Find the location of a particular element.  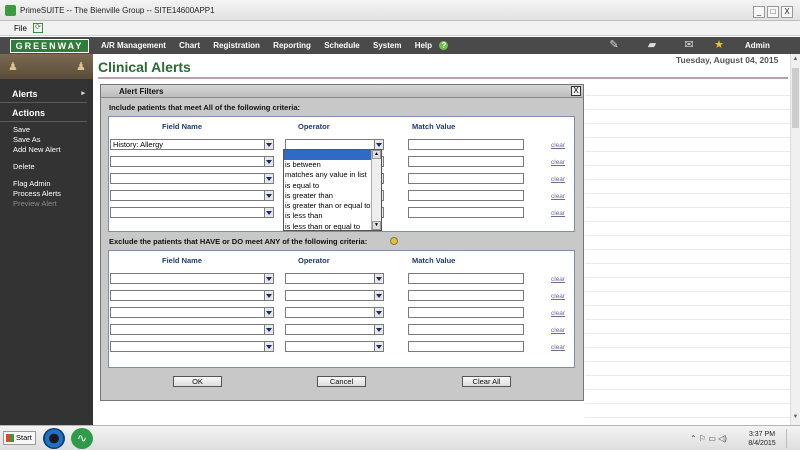

sidebar-item-delete: Delete is located at coordinates (46, 167).